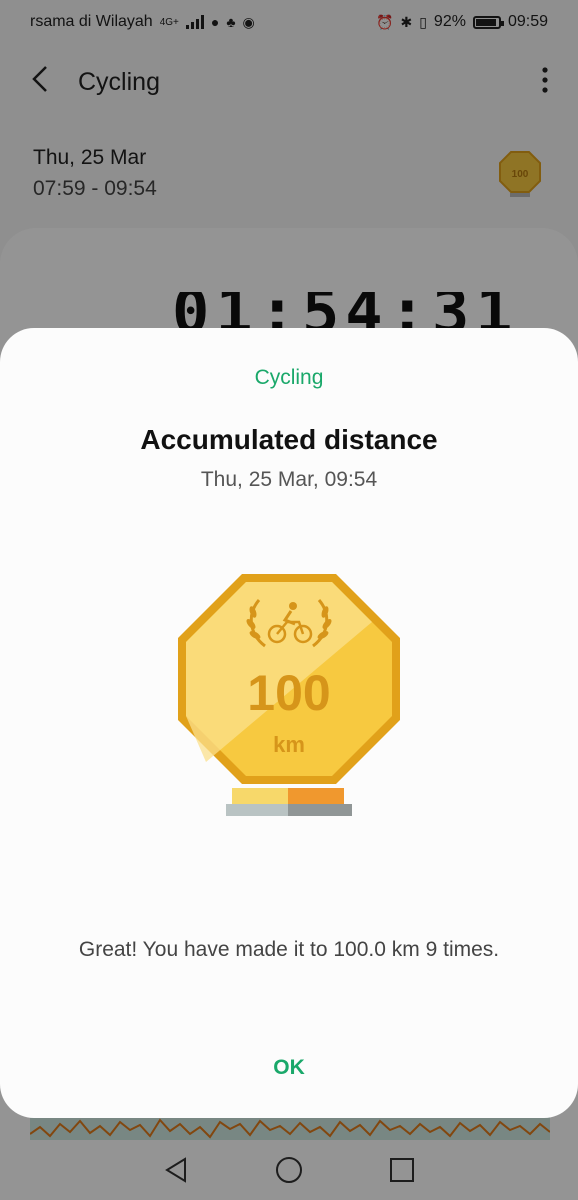  Describe the element at coordinates (289, 744) in the screenshot. I see `badge-unit: km` at that location.